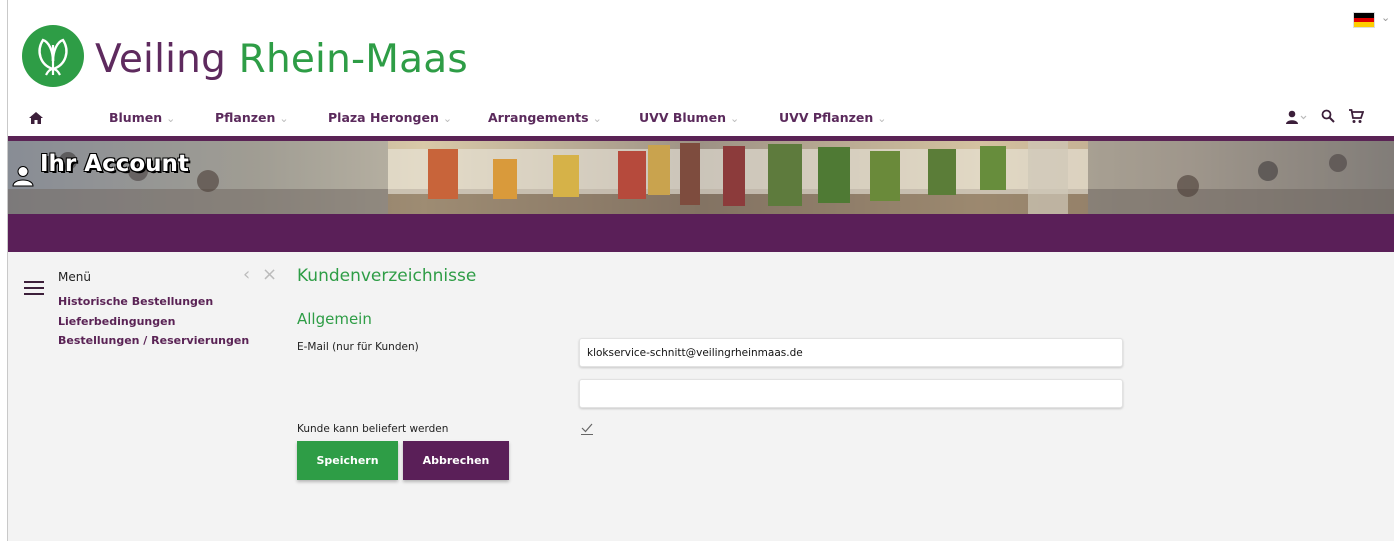 The height and width of the screenshot is (541, 1394). Describe the element at coordinates (851, 352) in the screenshot. I see `email-field` at that location.